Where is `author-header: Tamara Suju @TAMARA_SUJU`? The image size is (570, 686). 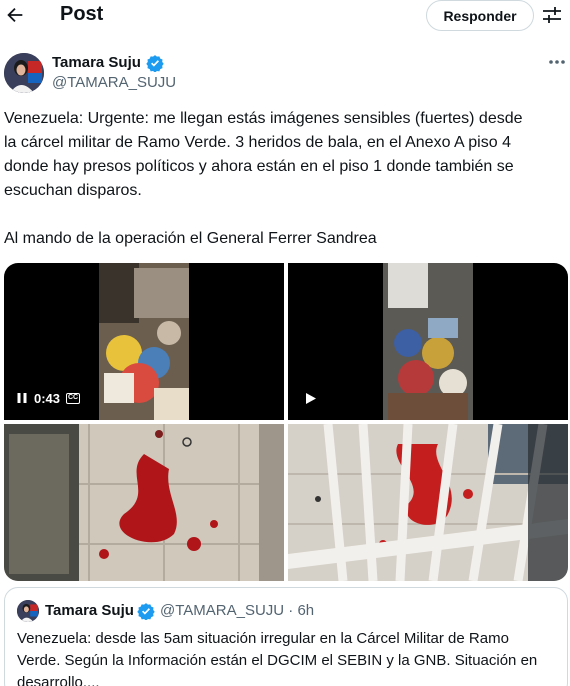 author-header: Tamara Suju @TAMARA_SUJU is located at coordinates (285, 73).